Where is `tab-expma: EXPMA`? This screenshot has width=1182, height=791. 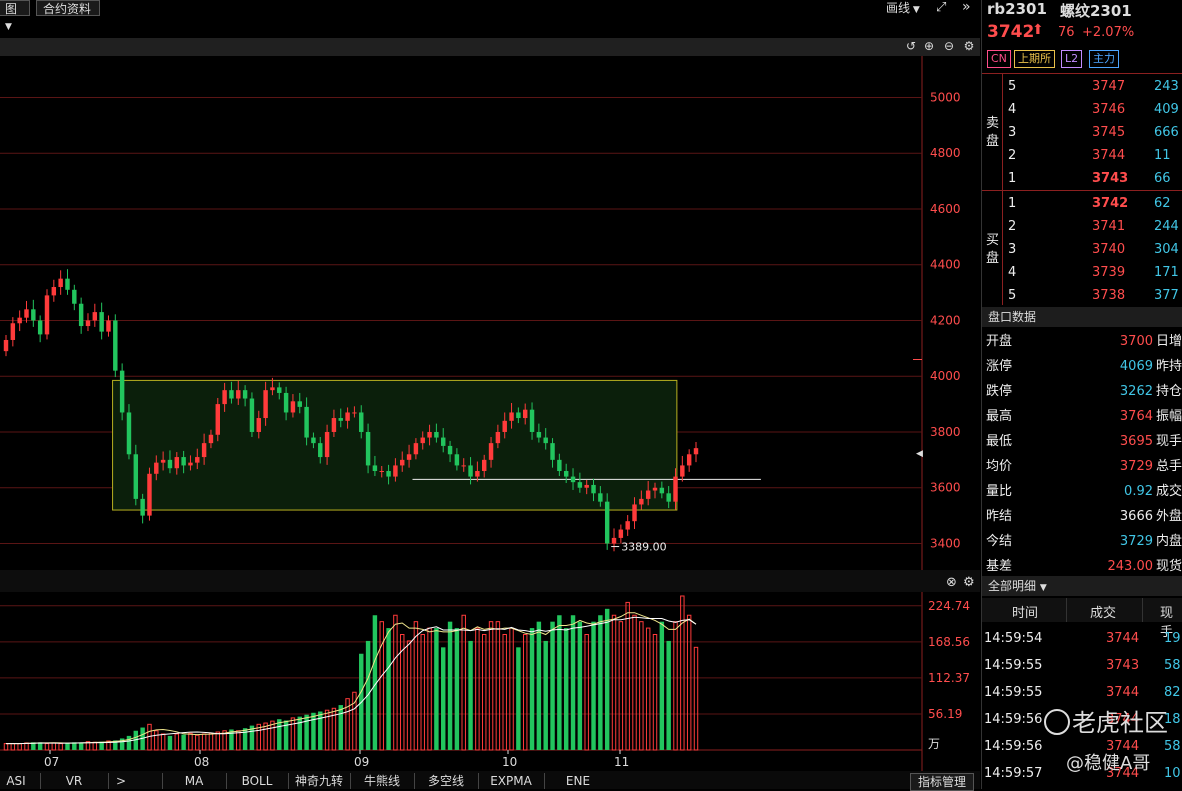
tab-expma: EXPMA is located at coordinates (510, 781).